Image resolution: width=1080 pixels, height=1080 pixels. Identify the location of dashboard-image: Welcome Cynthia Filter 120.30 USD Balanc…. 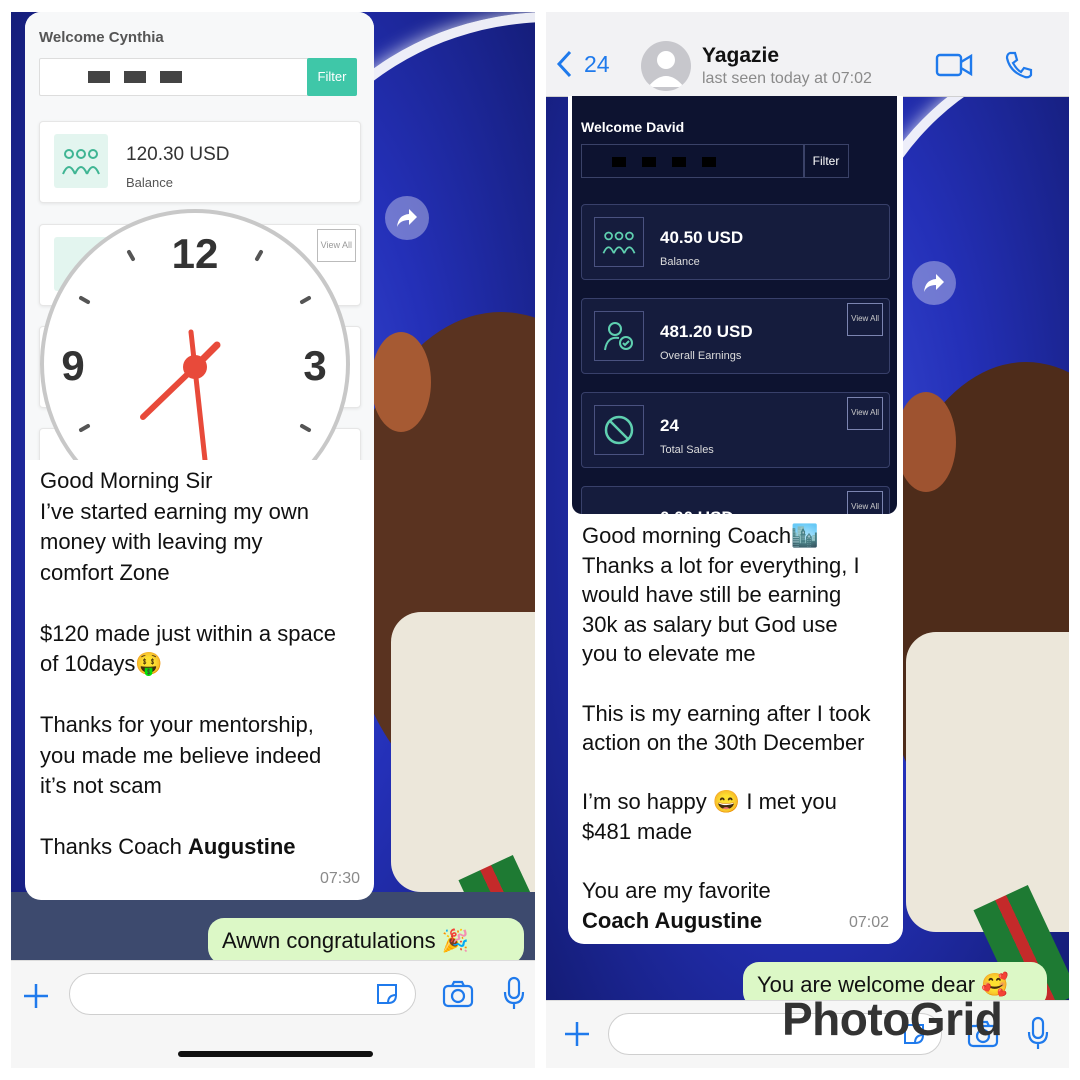
(199, 236).